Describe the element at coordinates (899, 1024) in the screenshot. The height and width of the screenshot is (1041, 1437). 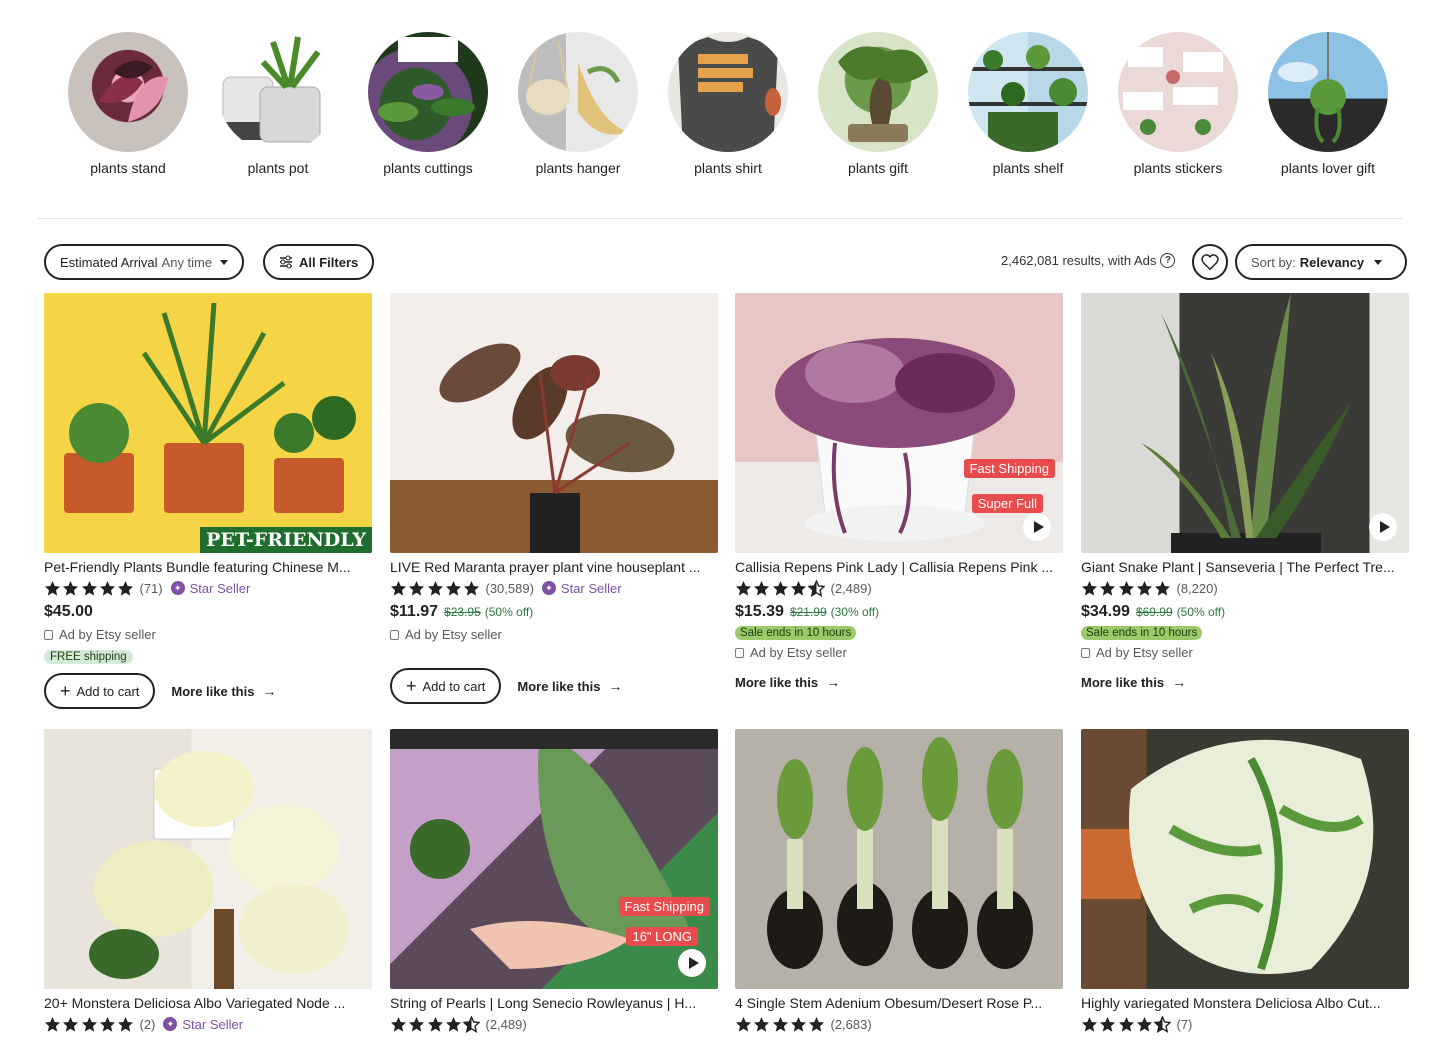
I see `rating: (2,683)` at that location.